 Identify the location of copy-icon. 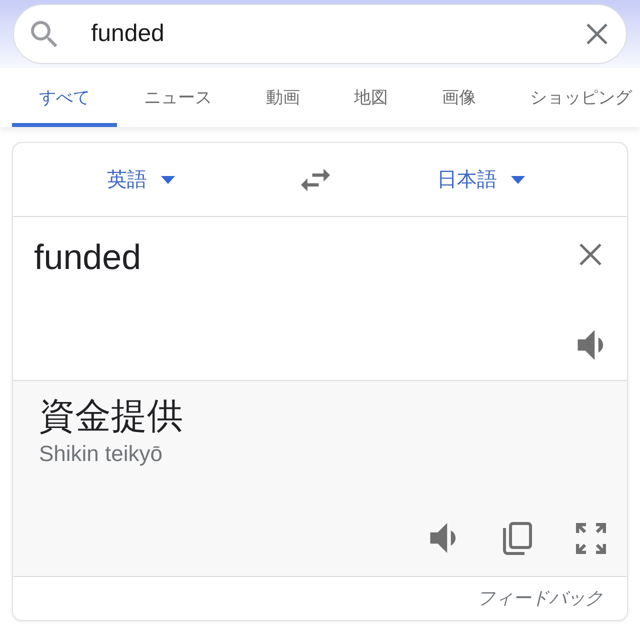
(517, 538).